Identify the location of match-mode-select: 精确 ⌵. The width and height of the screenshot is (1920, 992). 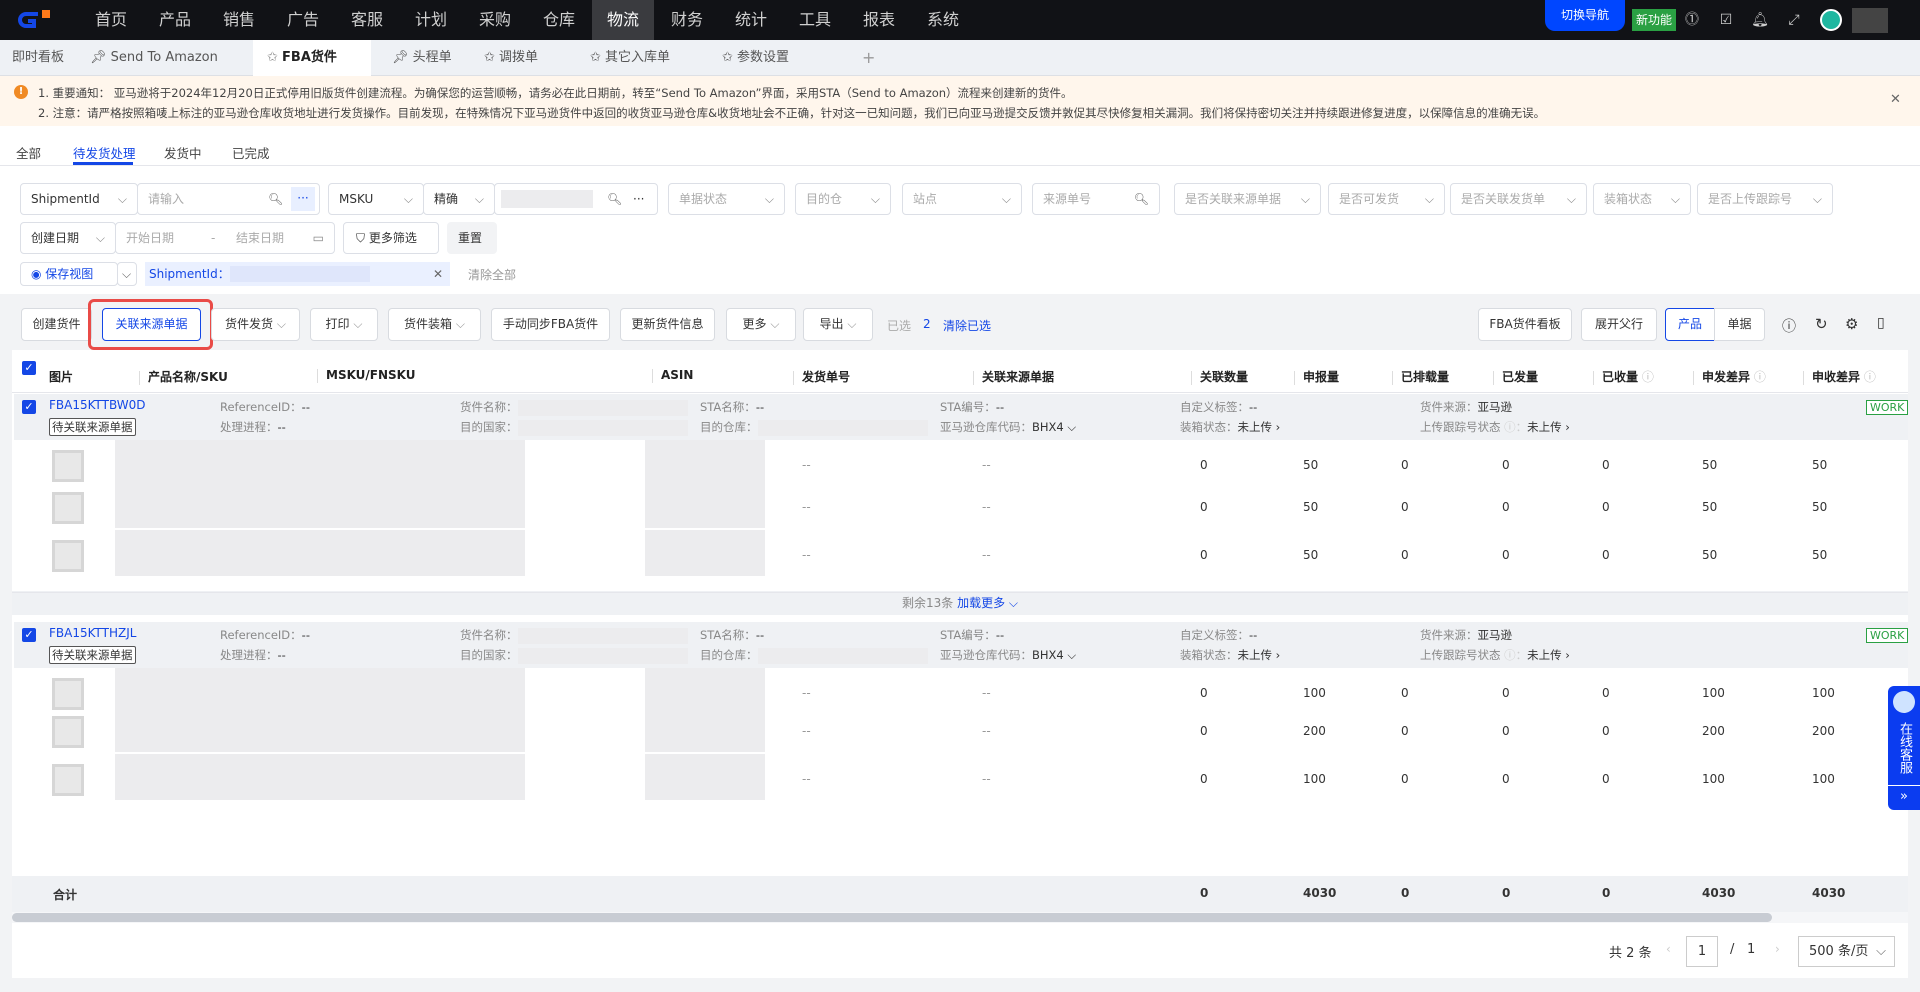
(459, 199).